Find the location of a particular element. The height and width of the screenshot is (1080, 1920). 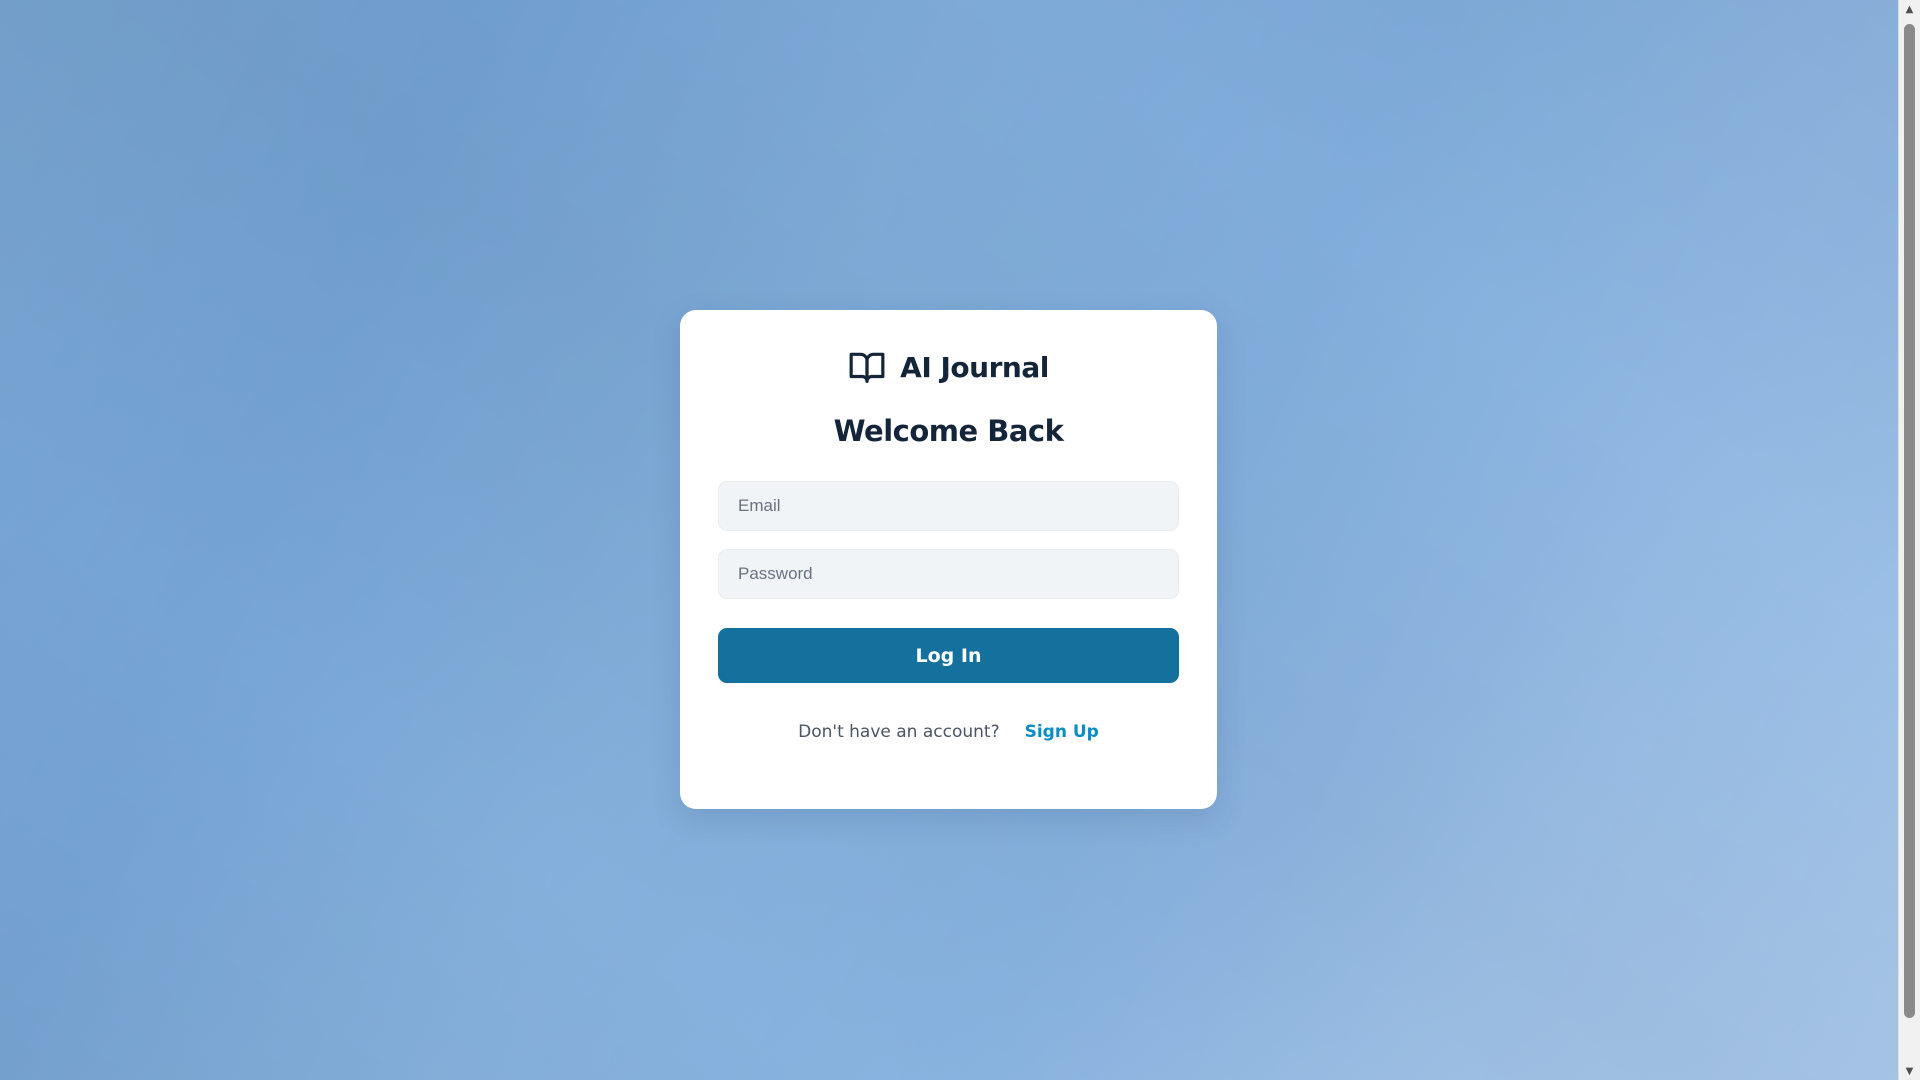

password-field is located at coordinates (948, 574).